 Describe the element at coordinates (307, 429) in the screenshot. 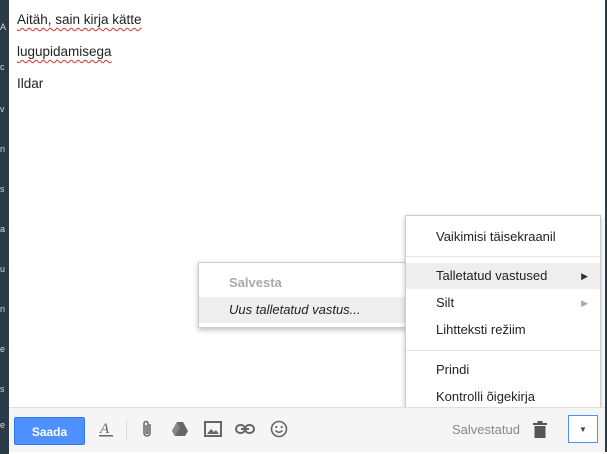

I see `compose-toolbar: Saada A Salvestatud ▼` at that location.